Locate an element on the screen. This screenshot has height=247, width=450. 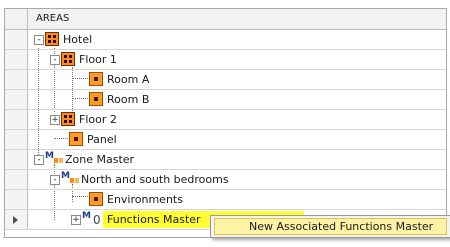
tree-row-label: Environments is located at coordinates (145, 199).